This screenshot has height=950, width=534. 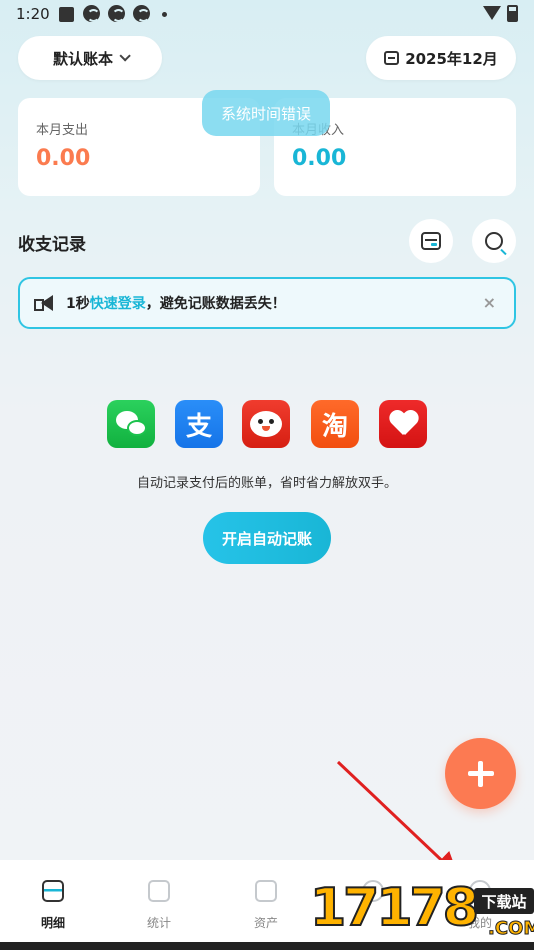 I want to click on ledger-selector: 默认账本, so click(x=90, y=58).